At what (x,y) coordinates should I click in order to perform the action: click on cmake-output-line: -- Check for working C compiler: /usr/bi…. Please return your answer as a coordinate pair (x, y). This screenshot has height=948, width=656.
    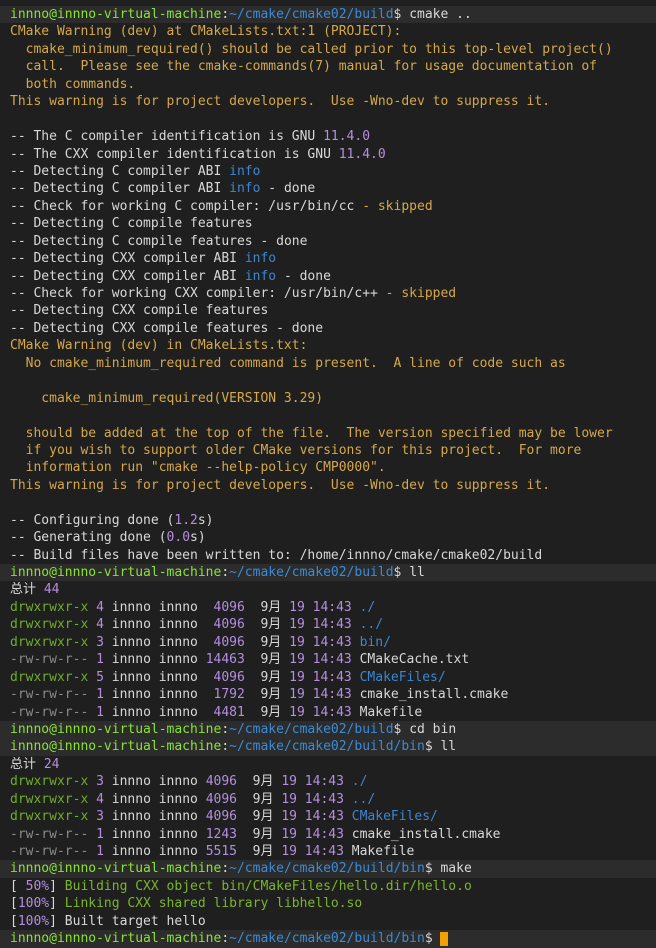
    Looking at the image, I should click on (328, 206).